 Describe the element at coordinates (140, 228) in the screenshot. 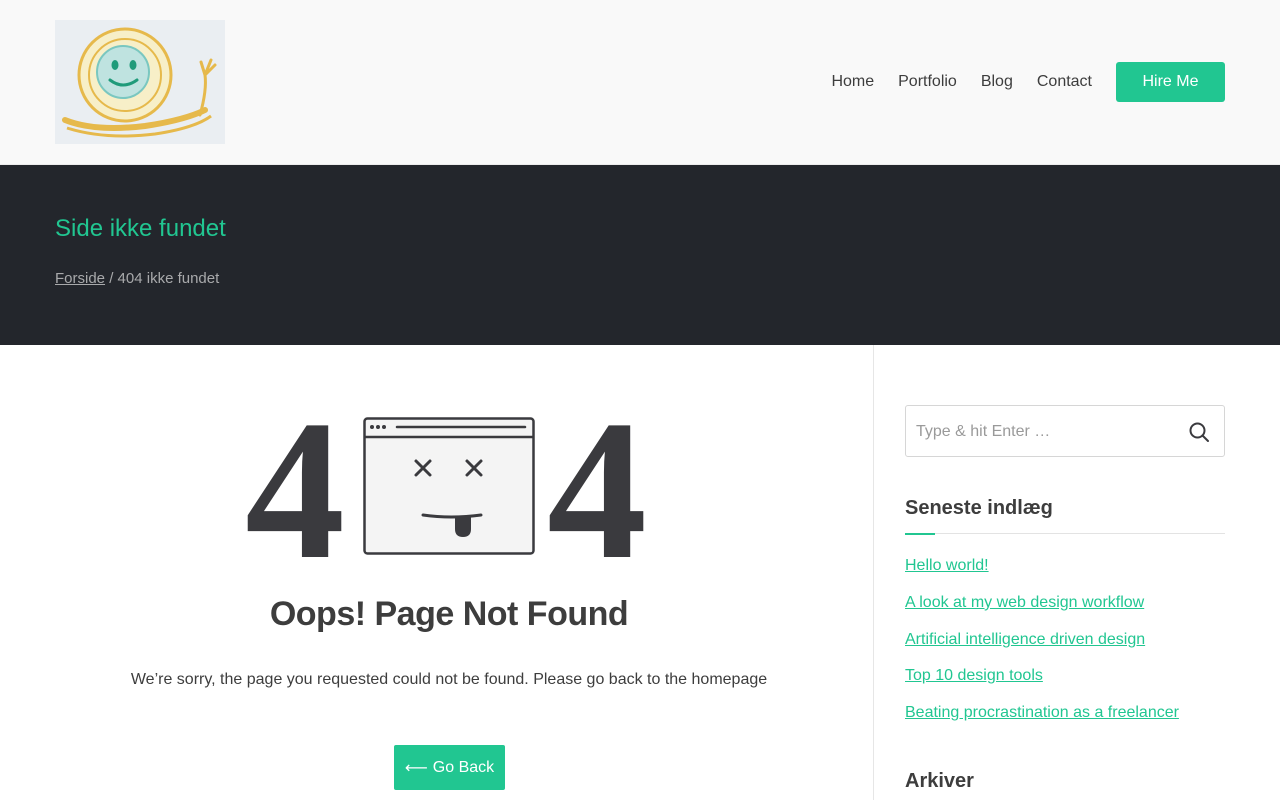

I see `page-title: Side ikke fundet` at that location.